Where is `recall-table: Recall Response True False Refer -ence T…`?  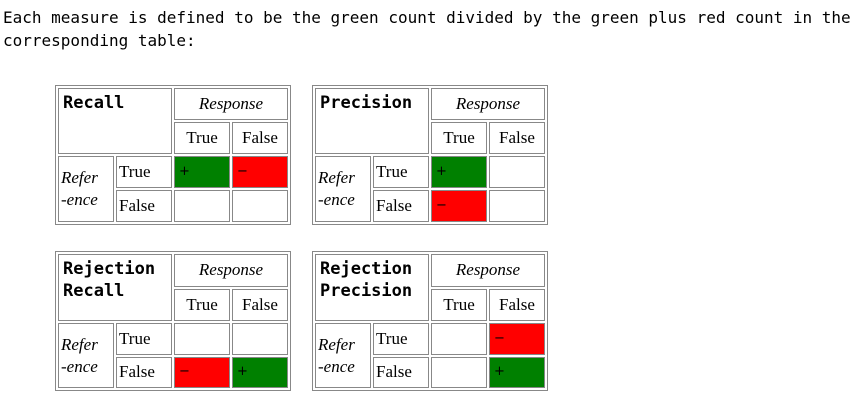 recall-table: Recall Response True False Refer -ence T… is located at coordinates (173, 155).